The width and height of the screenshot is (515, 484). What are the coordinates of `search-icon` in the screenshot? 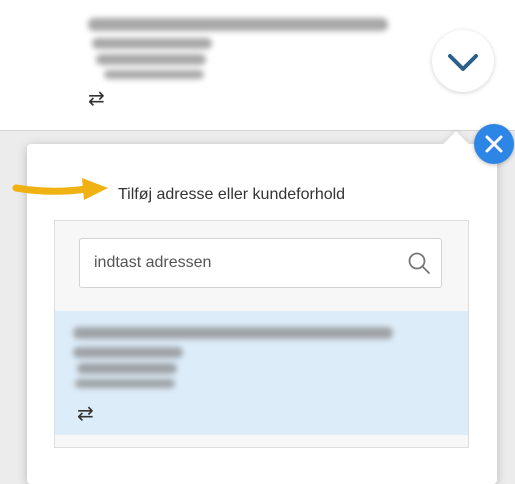 It's located at (419, 263).